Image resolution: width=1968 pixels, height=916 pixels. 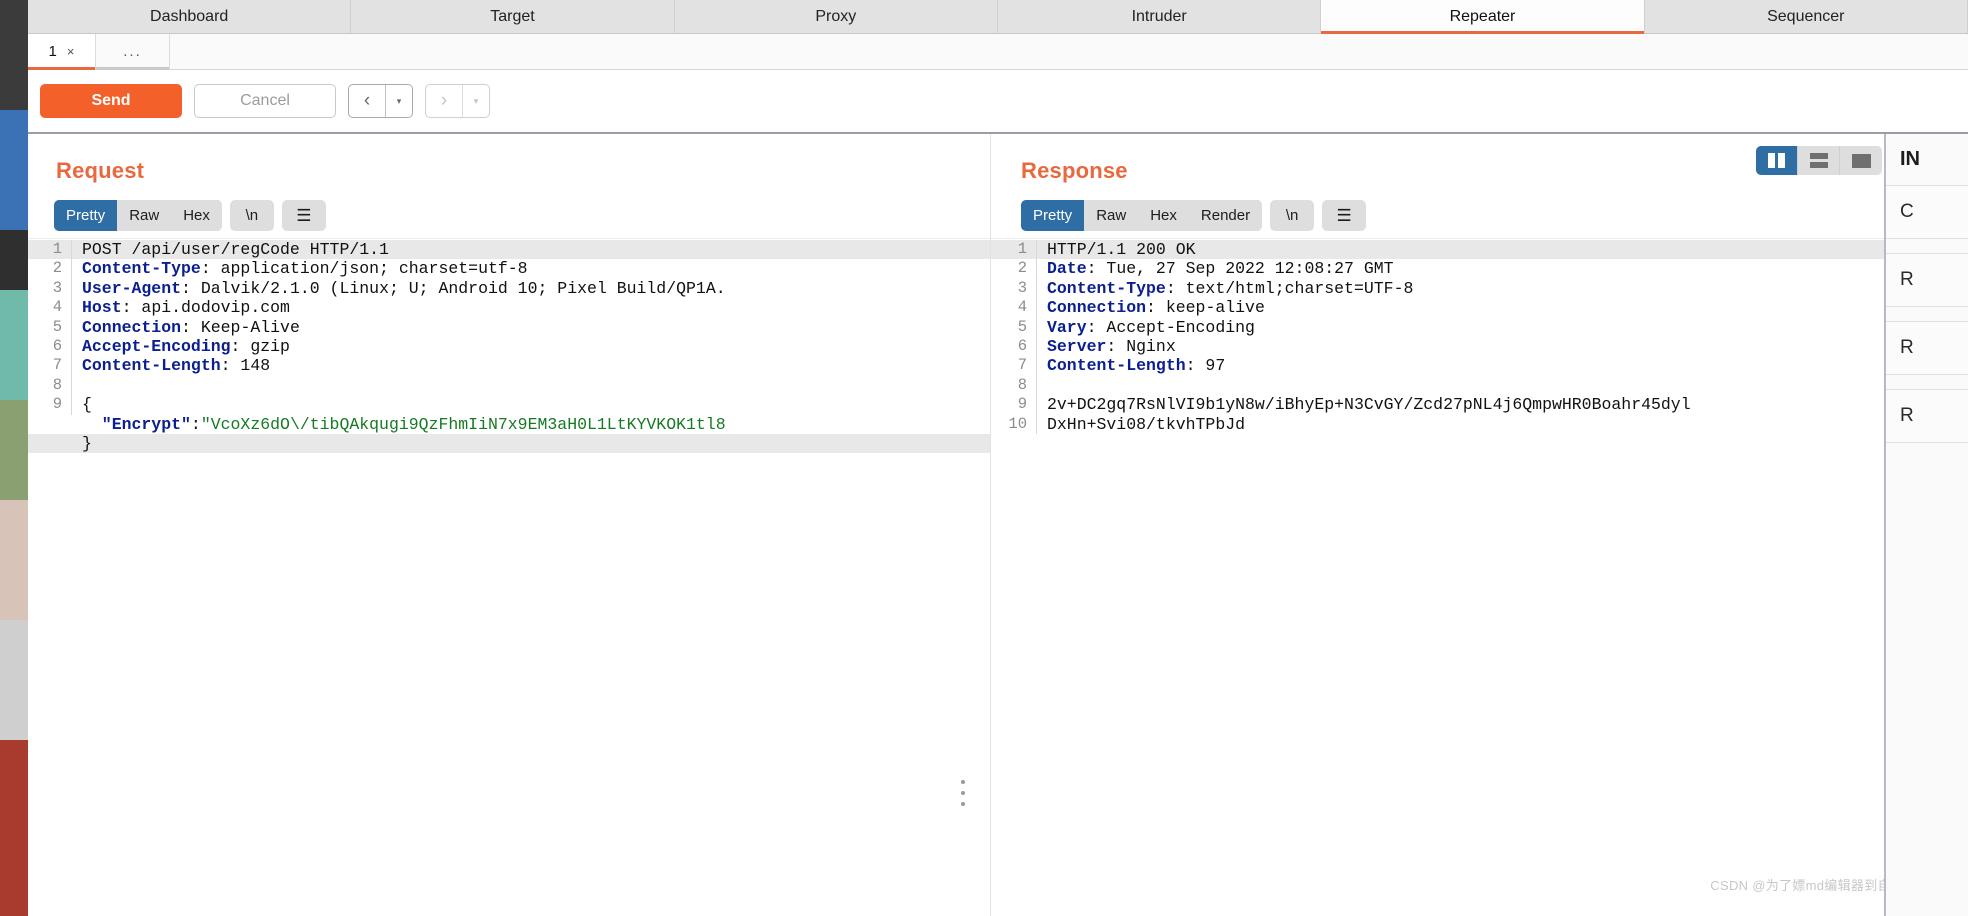 I want to click on request-menu-icon: ☰, so click(x=303, y=215).